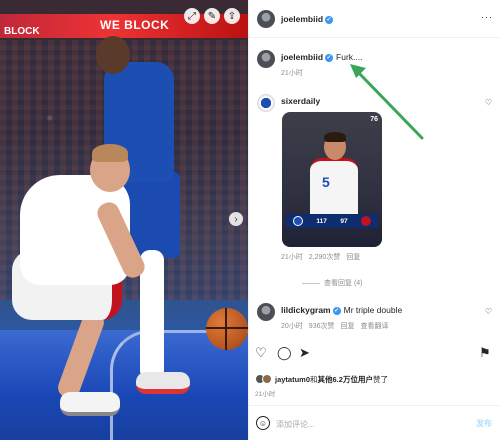  I want to click on comment-box: ☺ 发布, so click(374, 422).